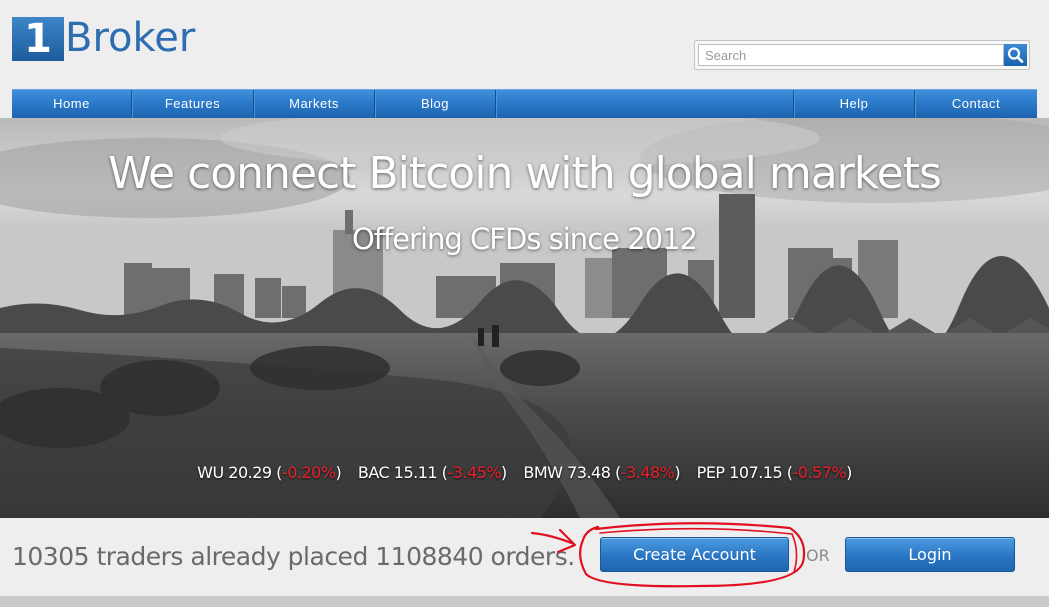 The width and height of the screenshot is (1049, 607). I want to click on search-box, so click(862, 55).